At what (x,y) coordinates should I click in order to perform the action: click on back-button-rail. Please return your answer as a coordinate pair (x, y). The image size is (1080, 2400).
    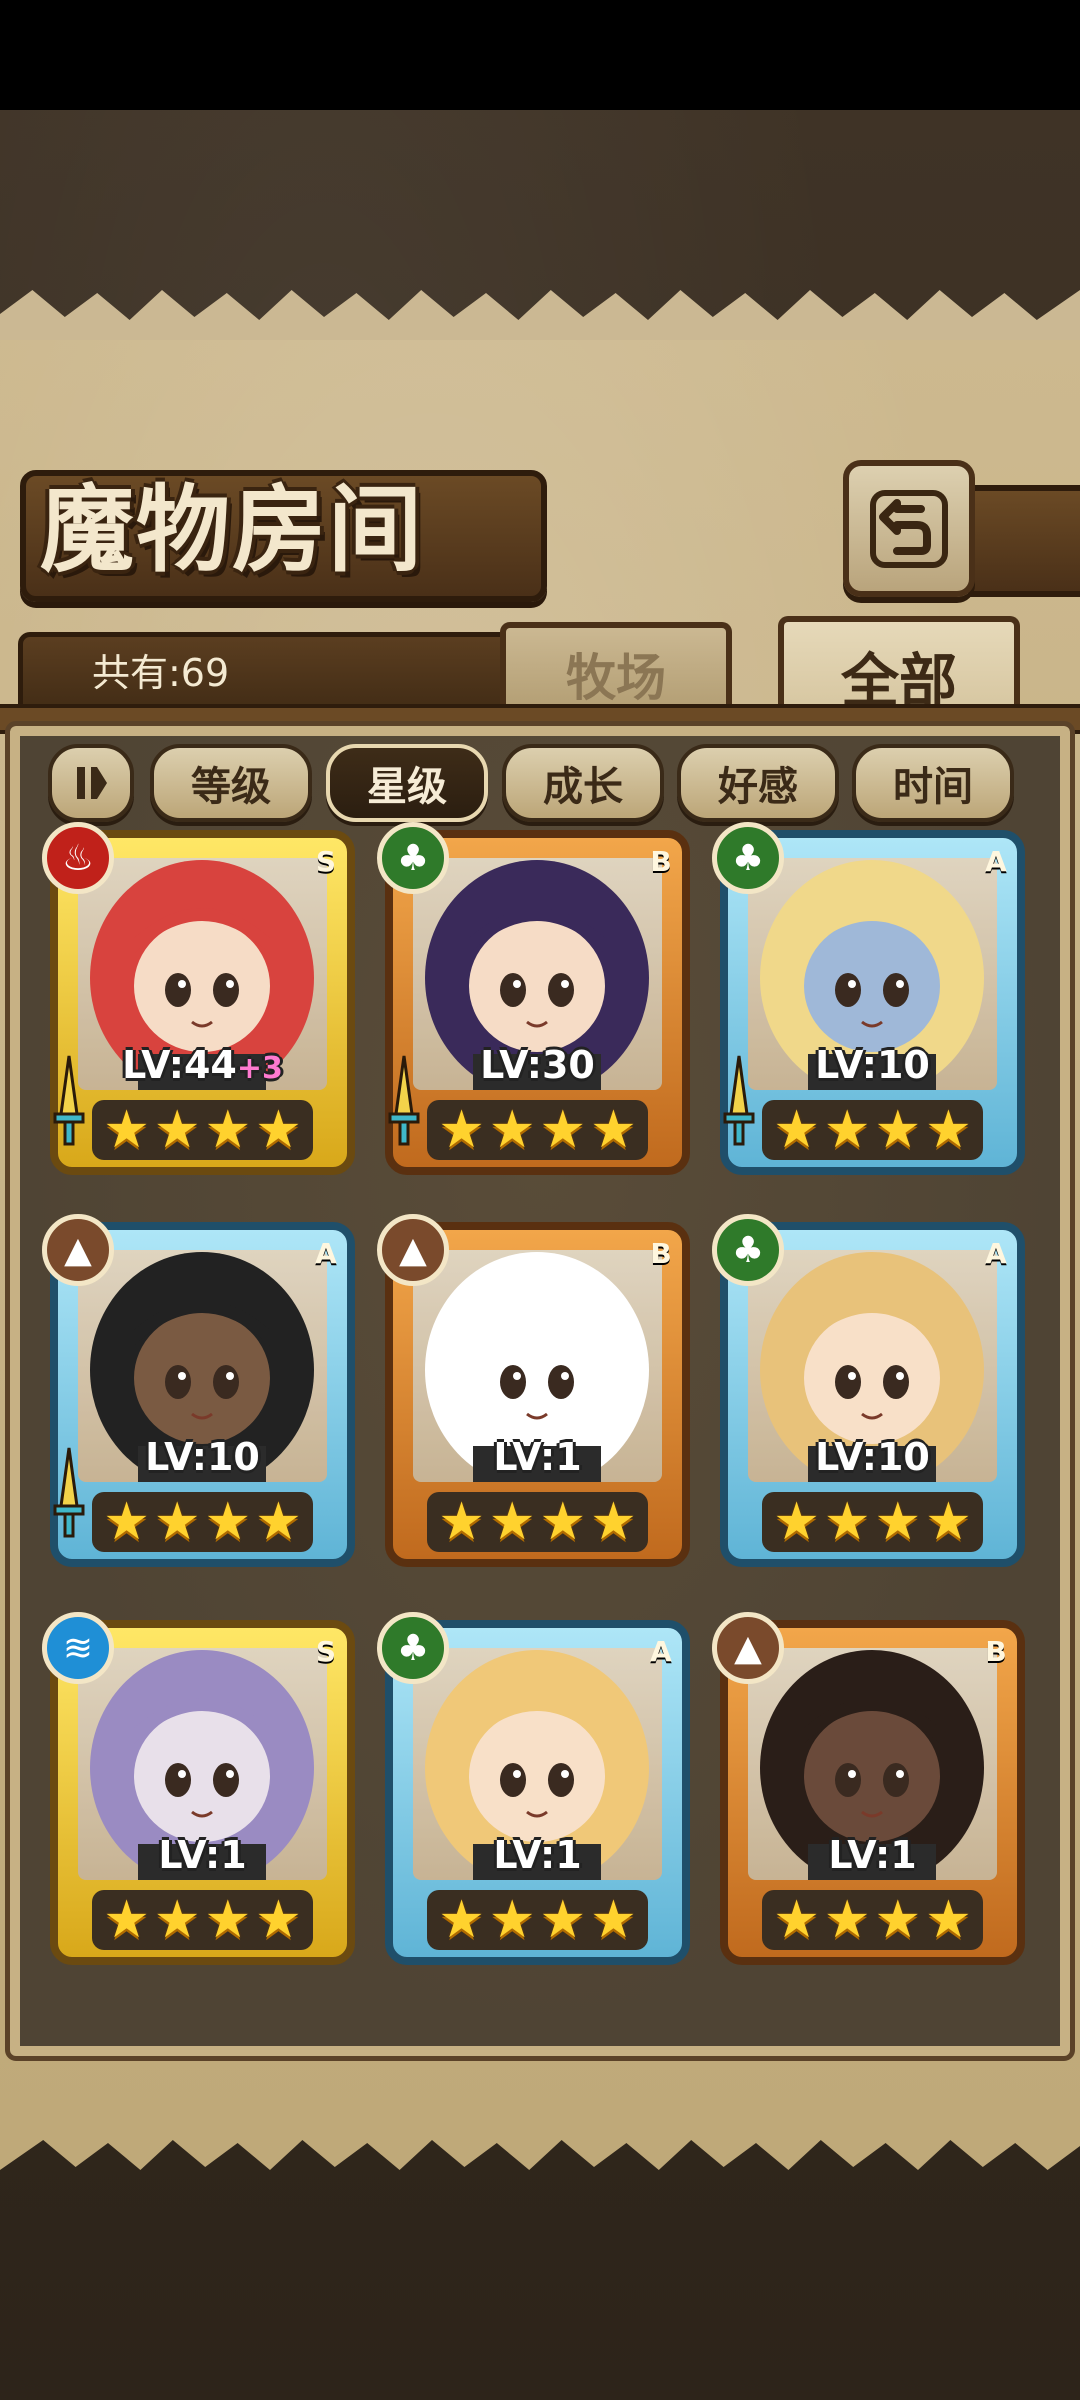
    Looking at the image, I should click on (1024, 541).